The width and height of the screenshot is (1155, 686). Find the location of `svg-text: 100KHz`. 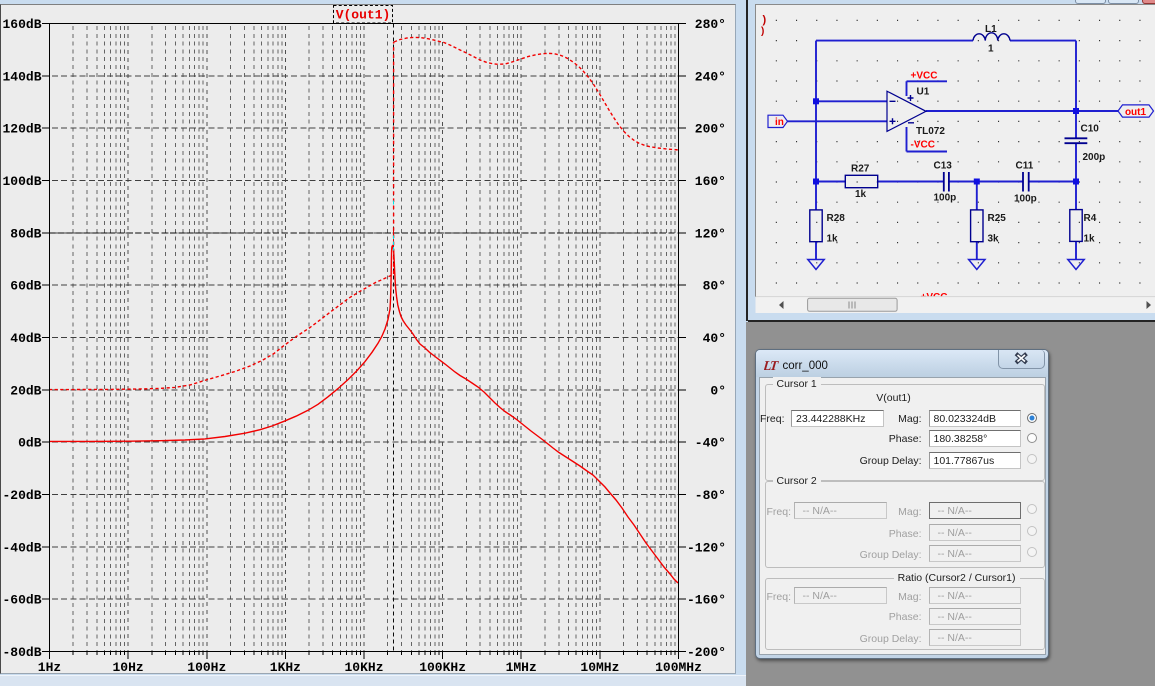

svg-text: 100KHz is located at coordinates (442, 667).